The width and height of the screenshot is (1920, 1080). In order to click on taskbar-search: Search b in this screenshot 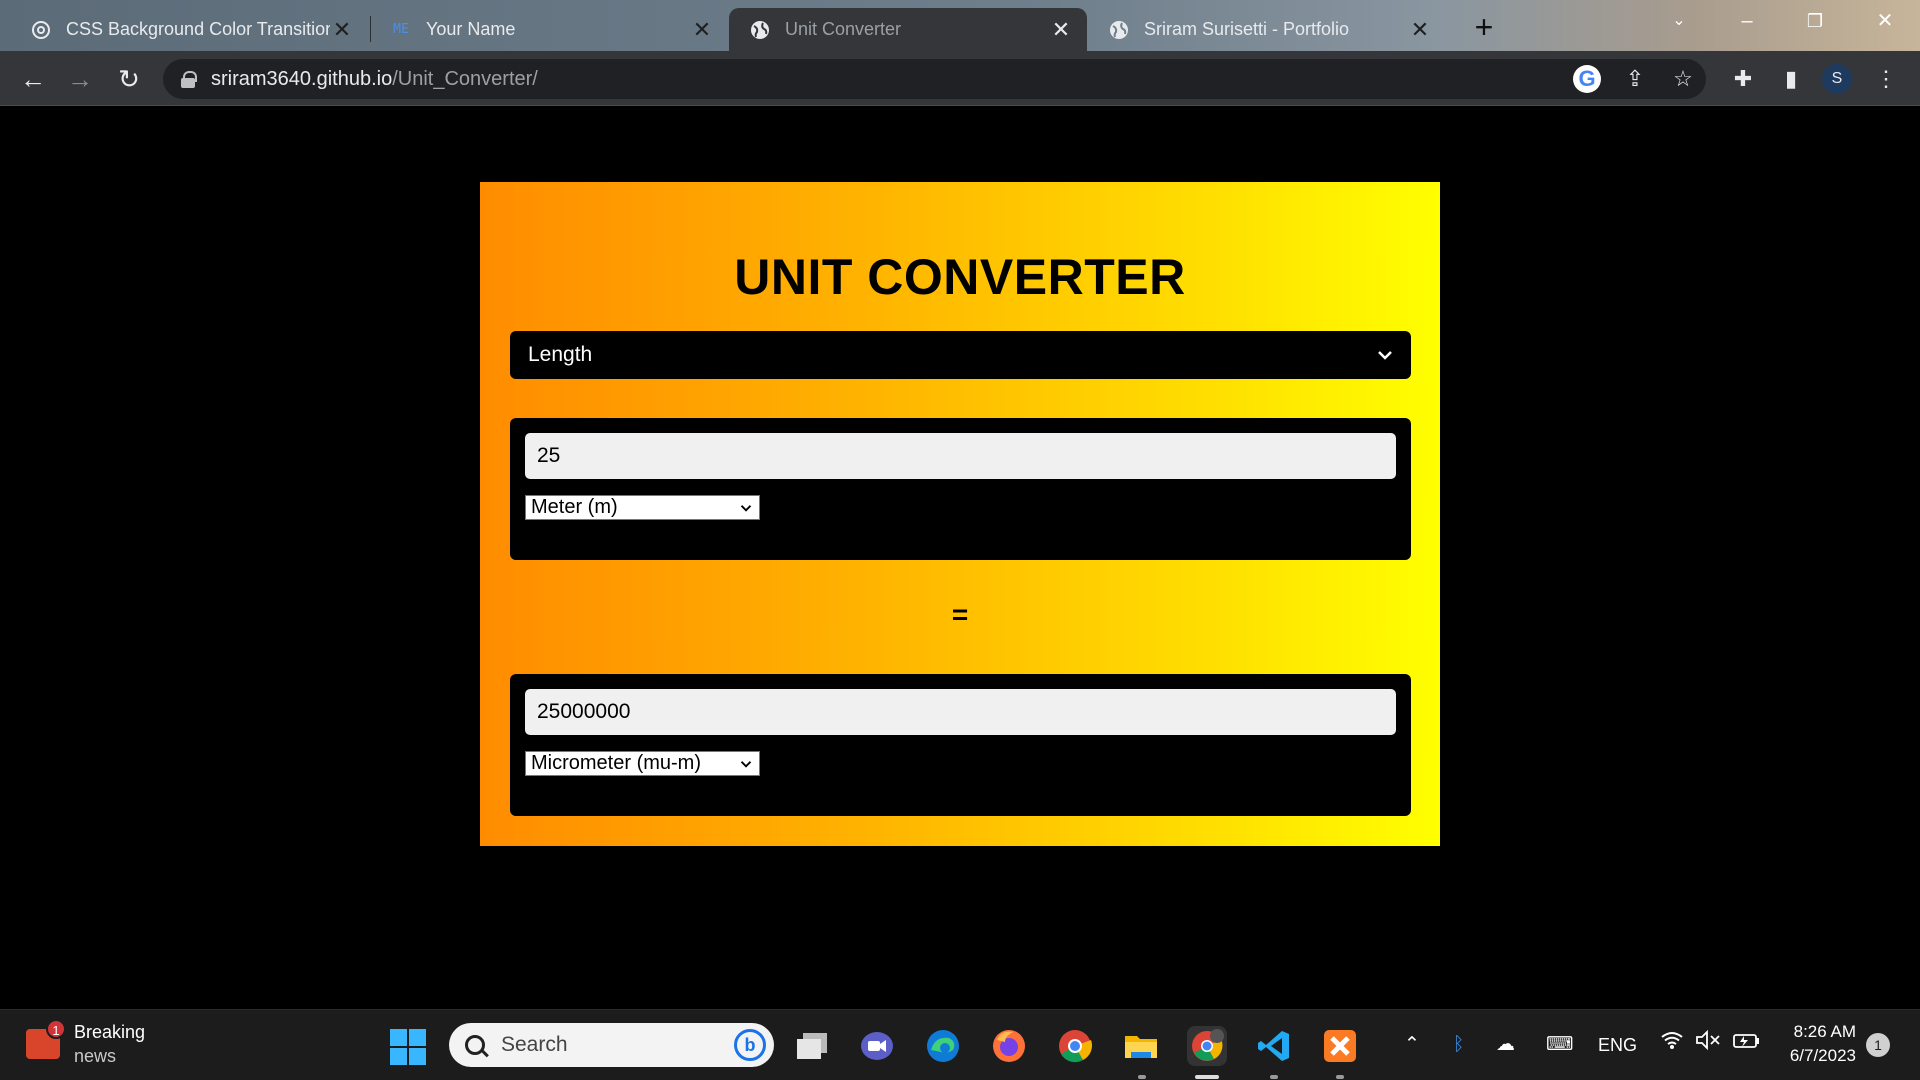, I will do `click(611, 1045)`.